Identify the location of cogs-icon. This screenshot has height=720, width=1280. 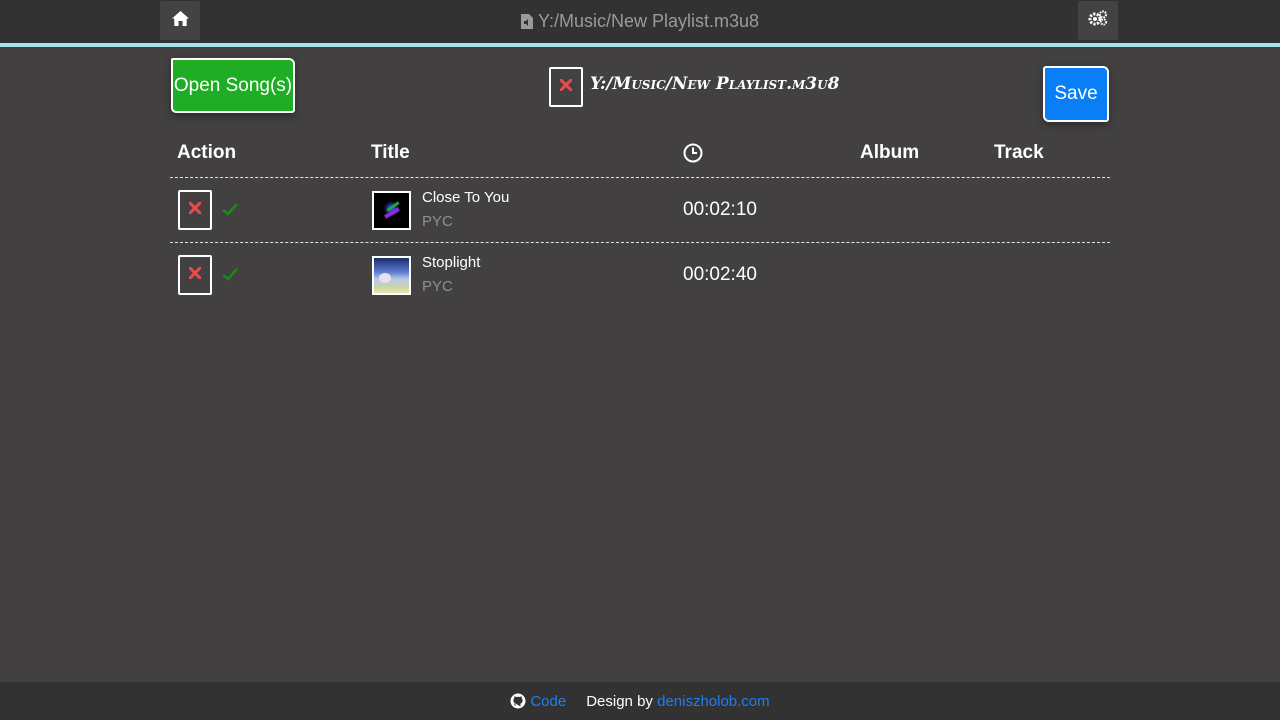
(1098, 20).